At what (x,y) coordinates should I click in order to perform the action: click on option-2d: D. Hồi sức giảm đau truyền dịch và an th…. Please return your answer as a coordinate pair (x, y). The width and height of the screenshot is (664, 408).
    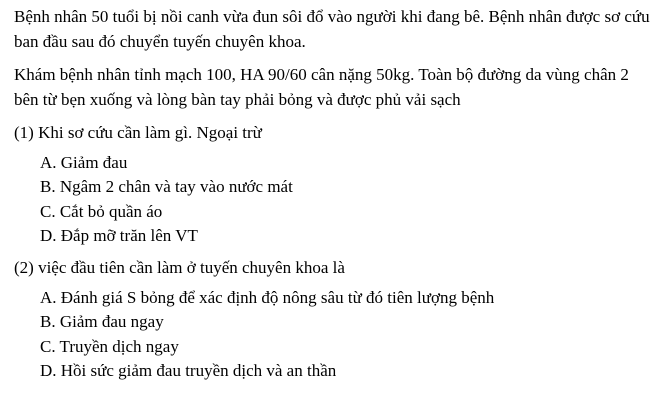
    Looking at the image, I should click on (188, 371).